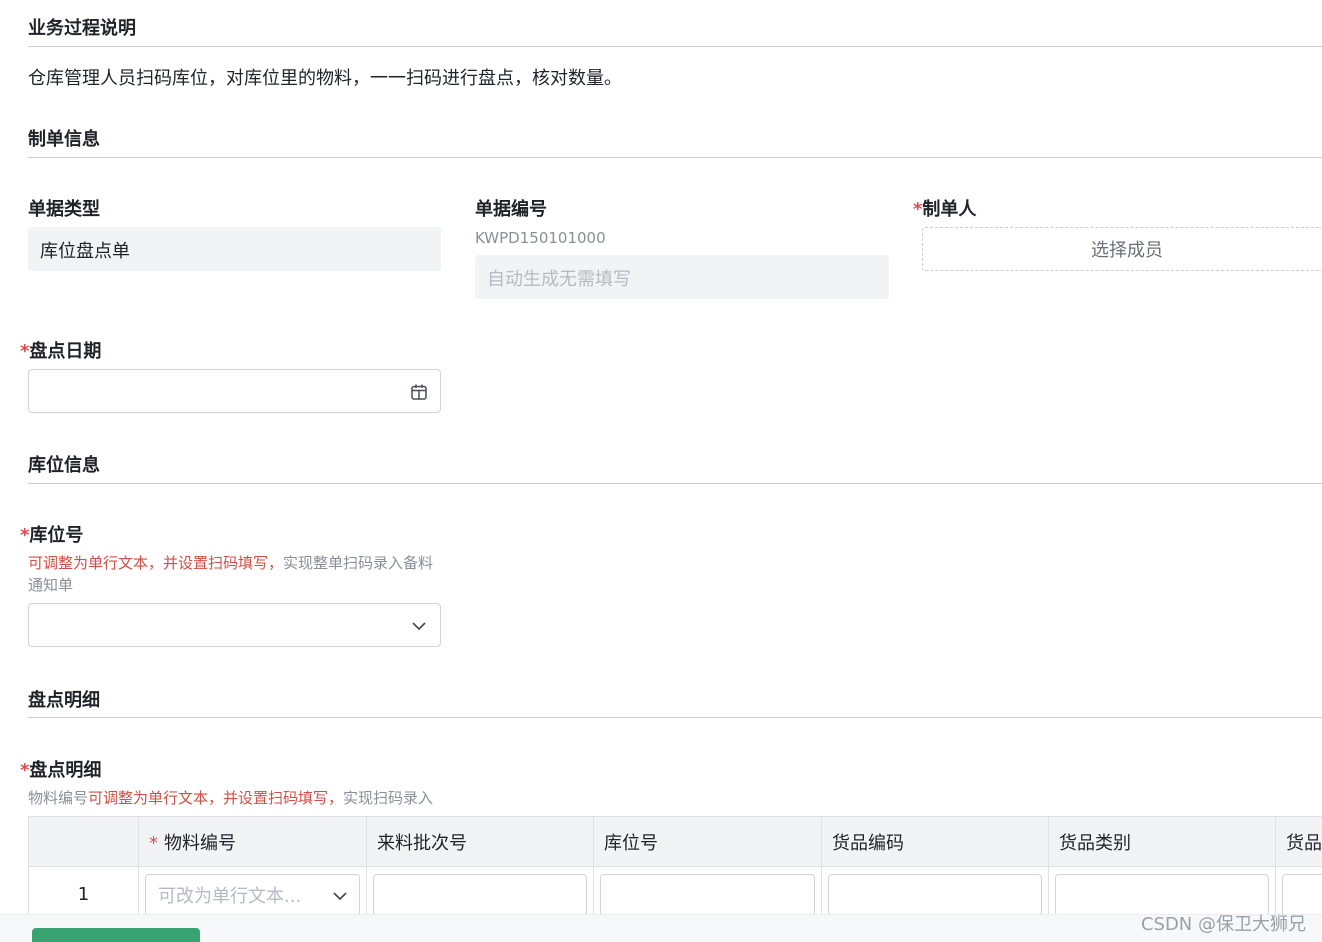 The height and width of the screenshot is (942, 1322). Describe the element at coordinates (234, 249) in the screenshot. I see `doc-type-field: 库位盘点单` at that location.